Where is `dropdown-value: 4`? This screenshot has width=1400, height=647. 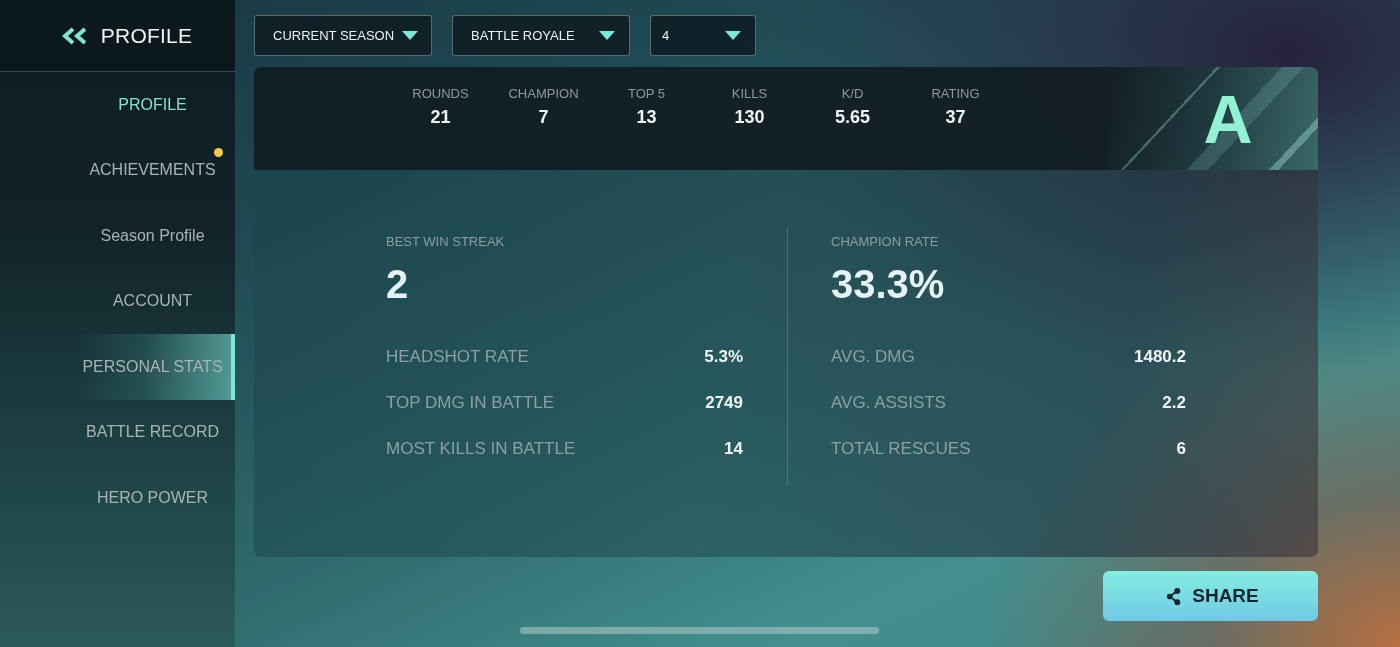
dropdown-value: 4 is located at coordinates (666, 35).